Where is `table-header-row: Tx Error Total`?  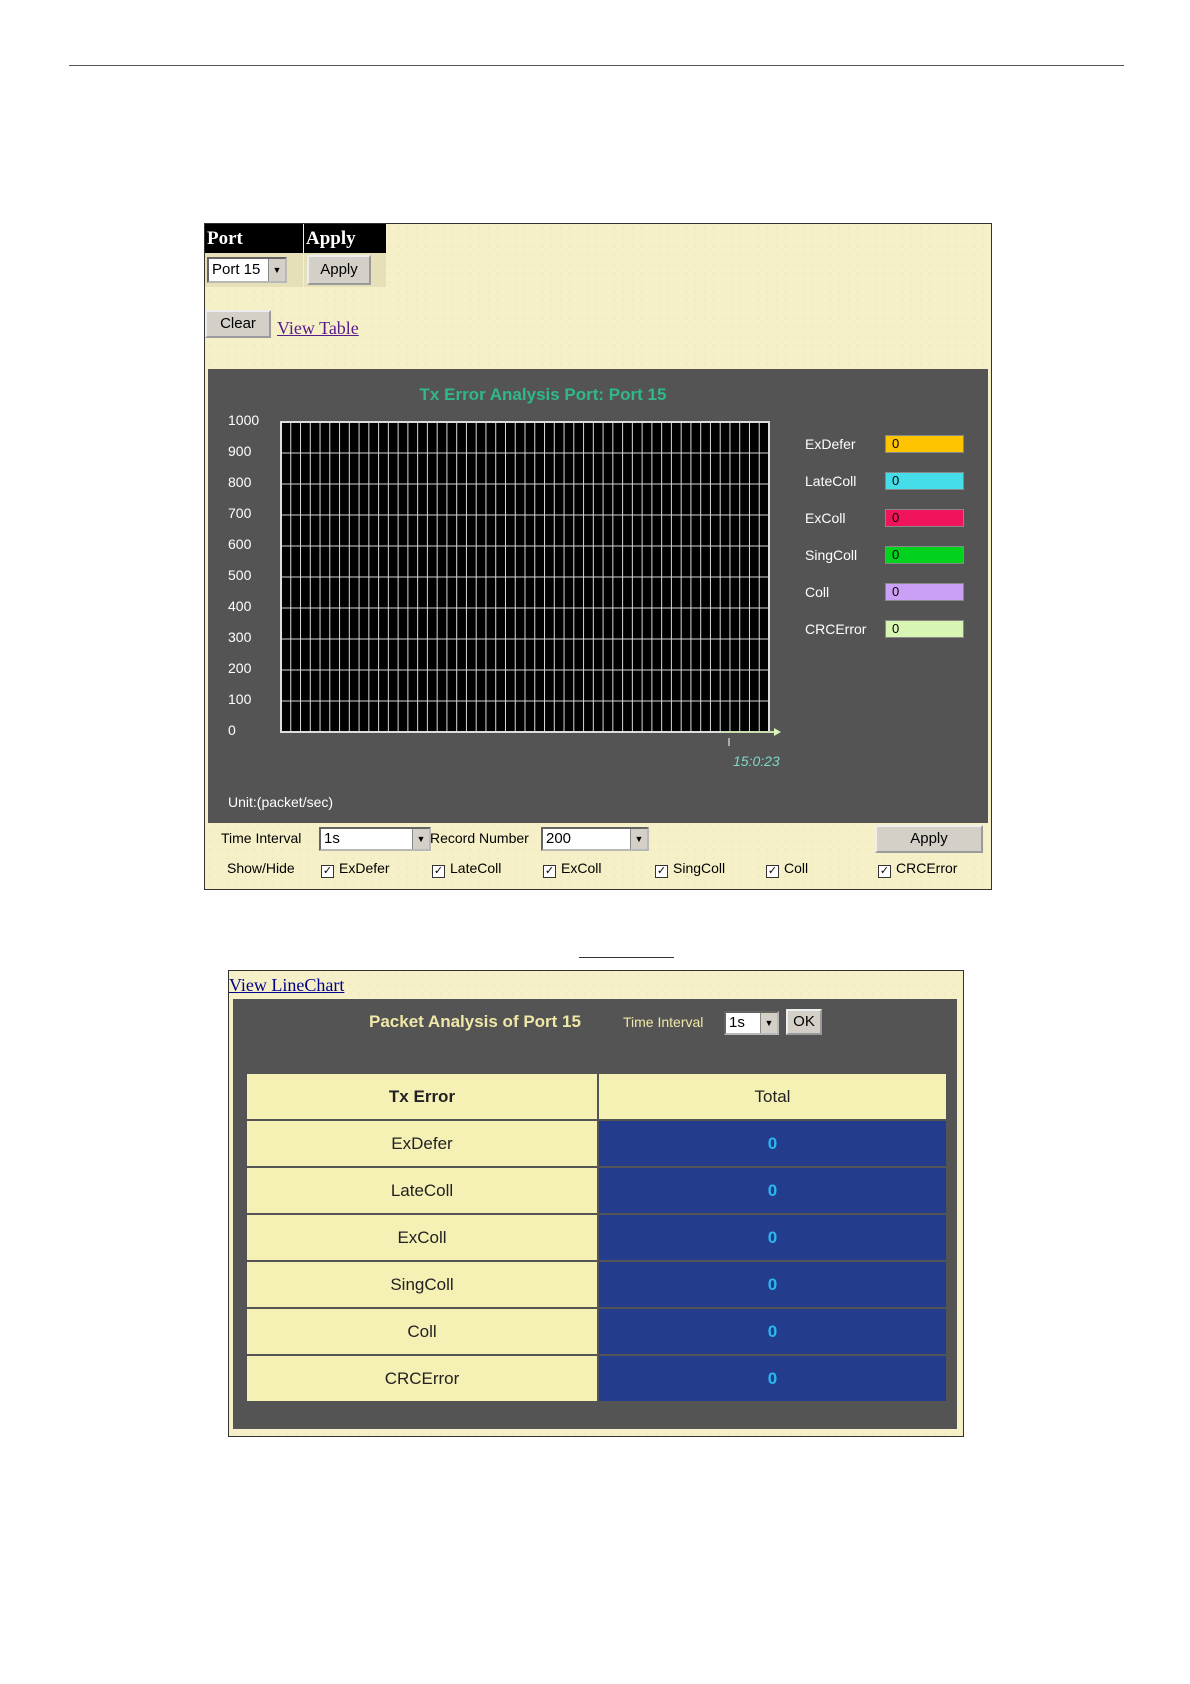
table-header-row: Tx Error Total is located at coordinates (596, 1096).